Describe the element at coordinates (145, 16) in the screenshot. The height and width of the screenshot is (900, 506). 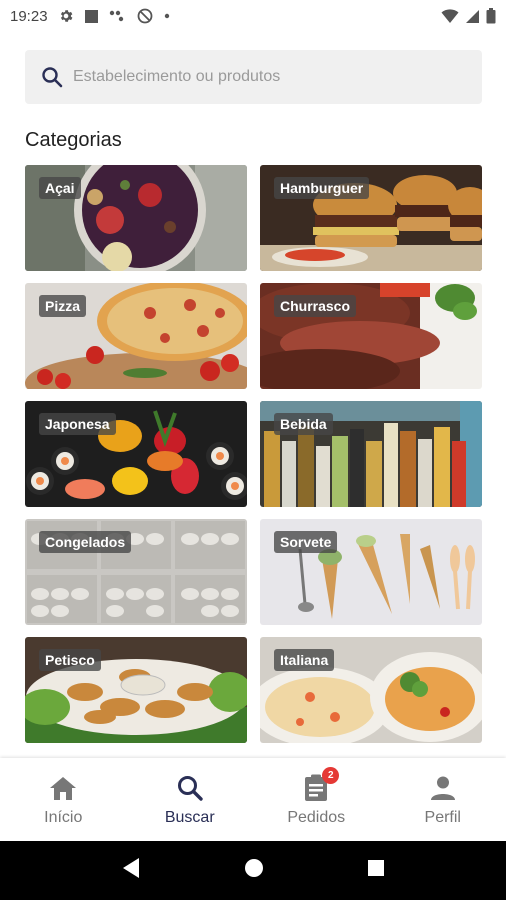
I see `at-icon` at that location.